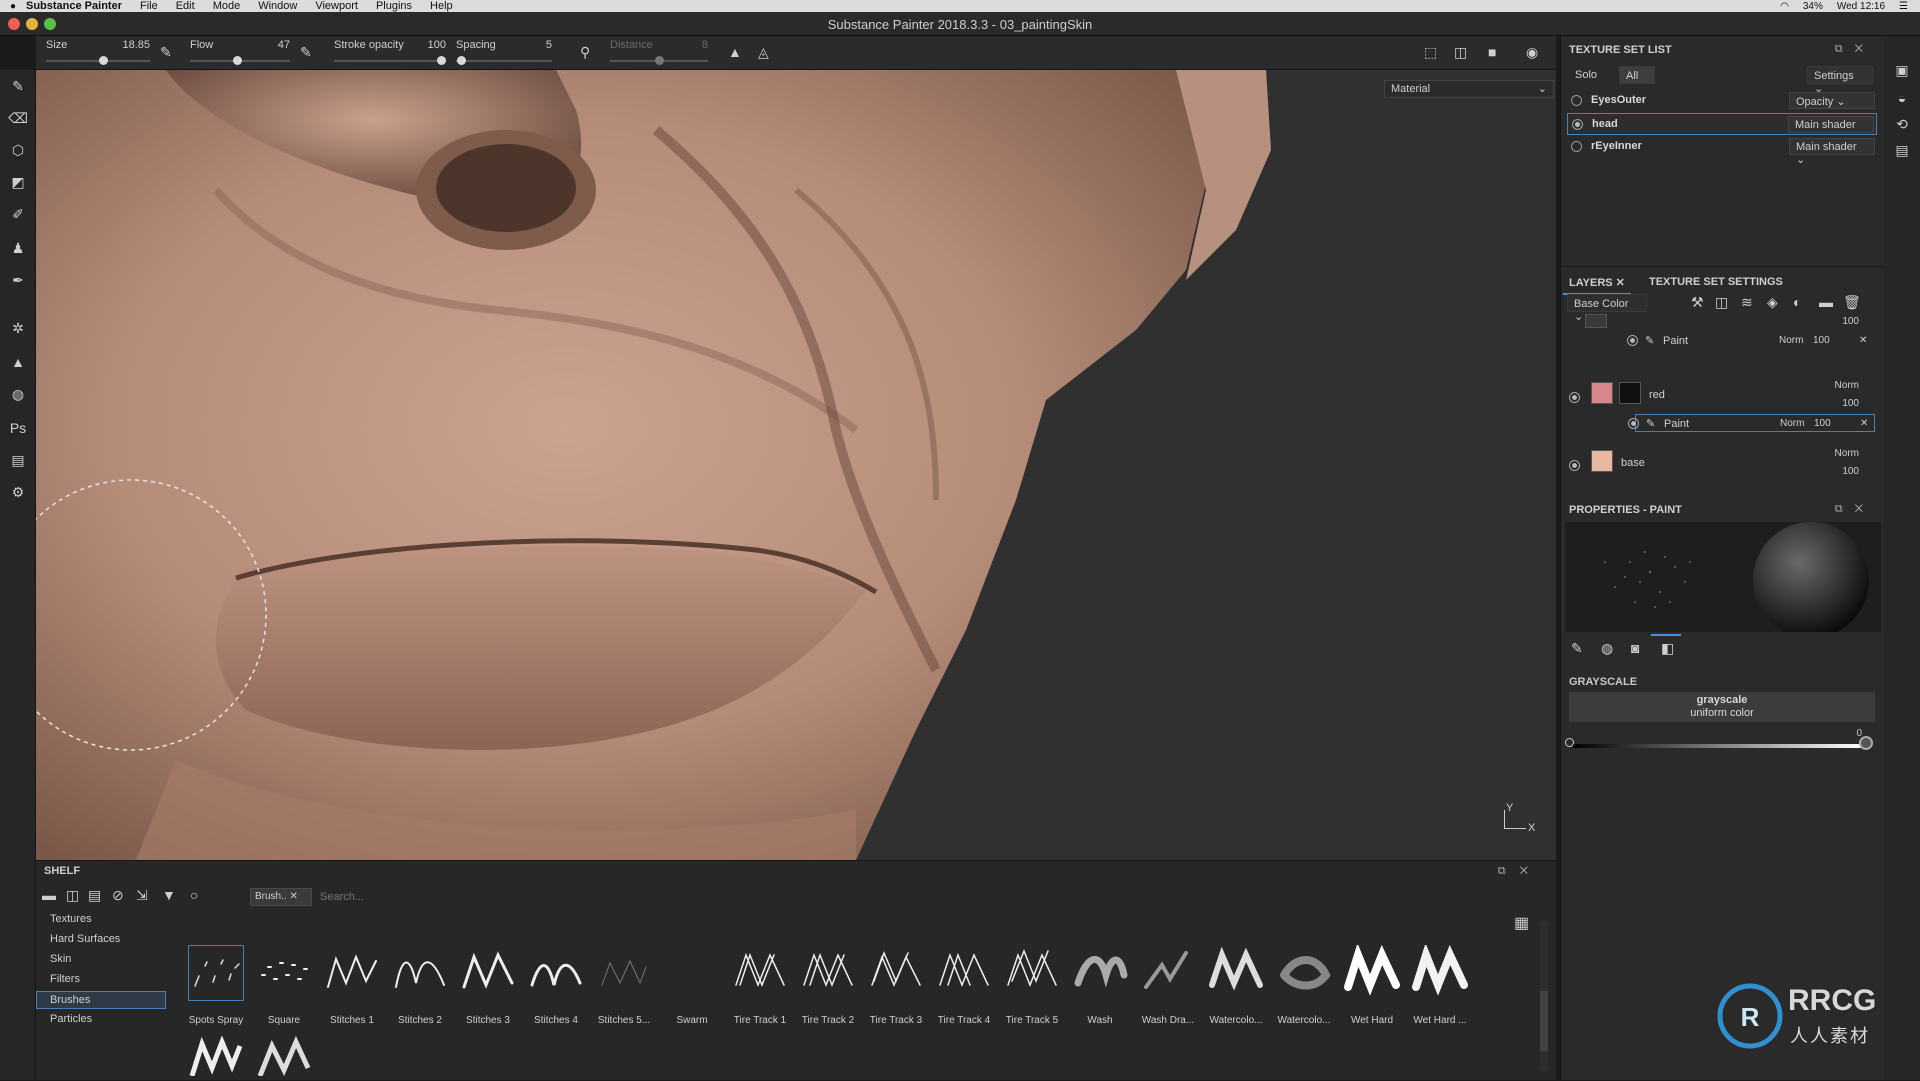 The height and width of the screenshot is (1081, 1920). What do you see at coordinates (284, 1056) in the screenshot?
I see `brush-thumbnail-partial` at bounding box center [284, 1056].